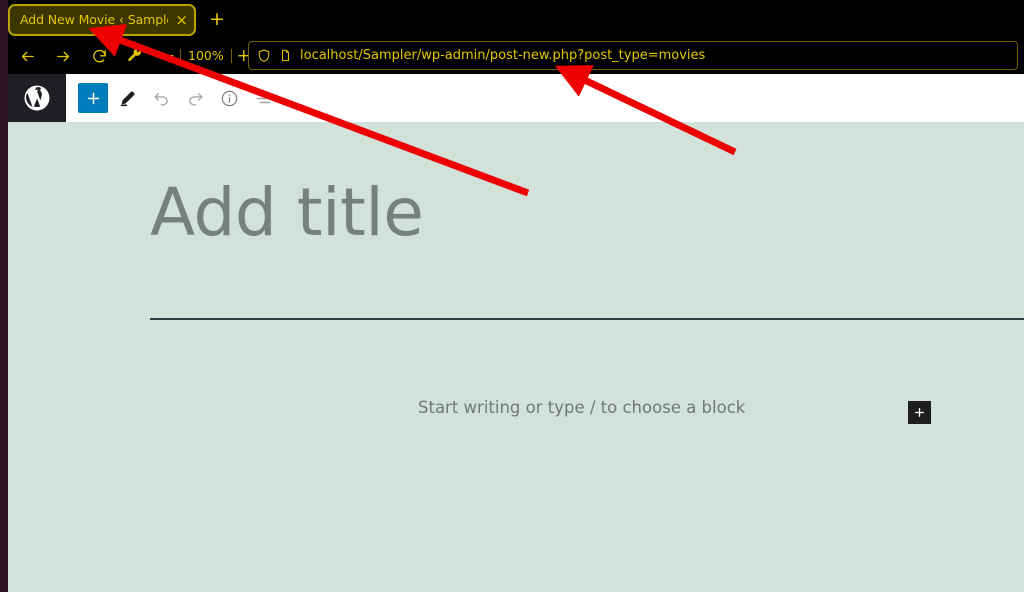 The width and height of the screenshot is (1024, 592). Describe the element at coordinates (587, 319) in the screenshot. I see `title-divider` at that location.